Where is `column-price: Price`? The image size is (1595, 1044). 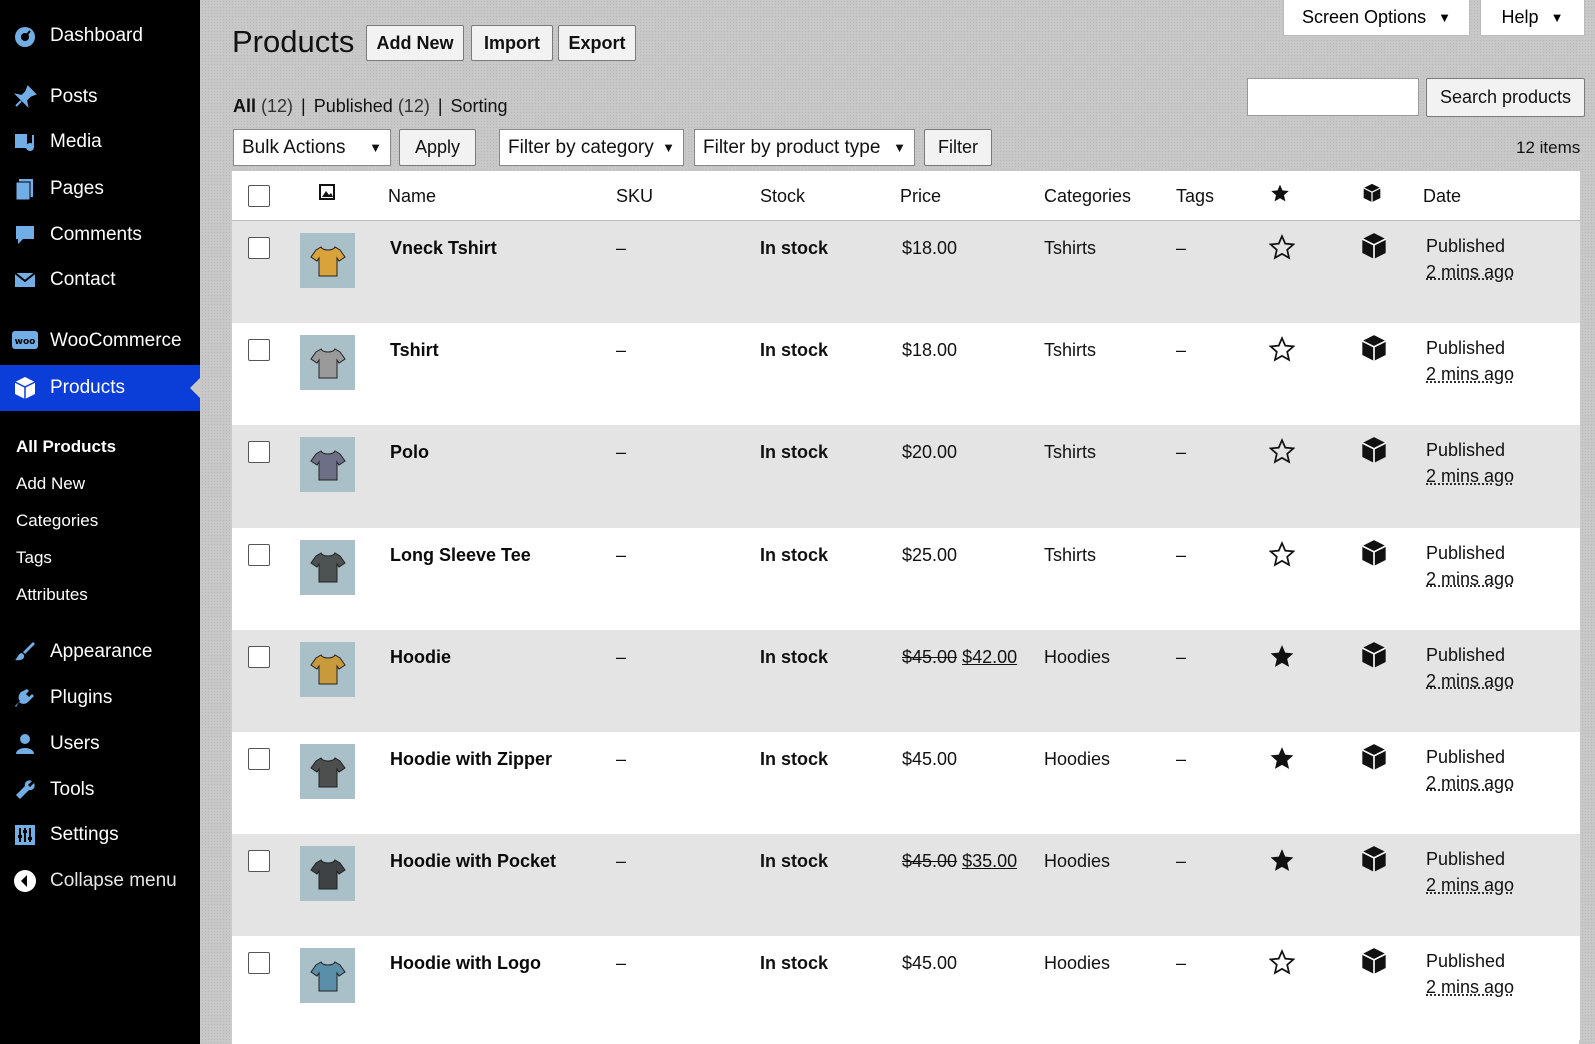
column-price: Price is located at coordinates (920, 196).